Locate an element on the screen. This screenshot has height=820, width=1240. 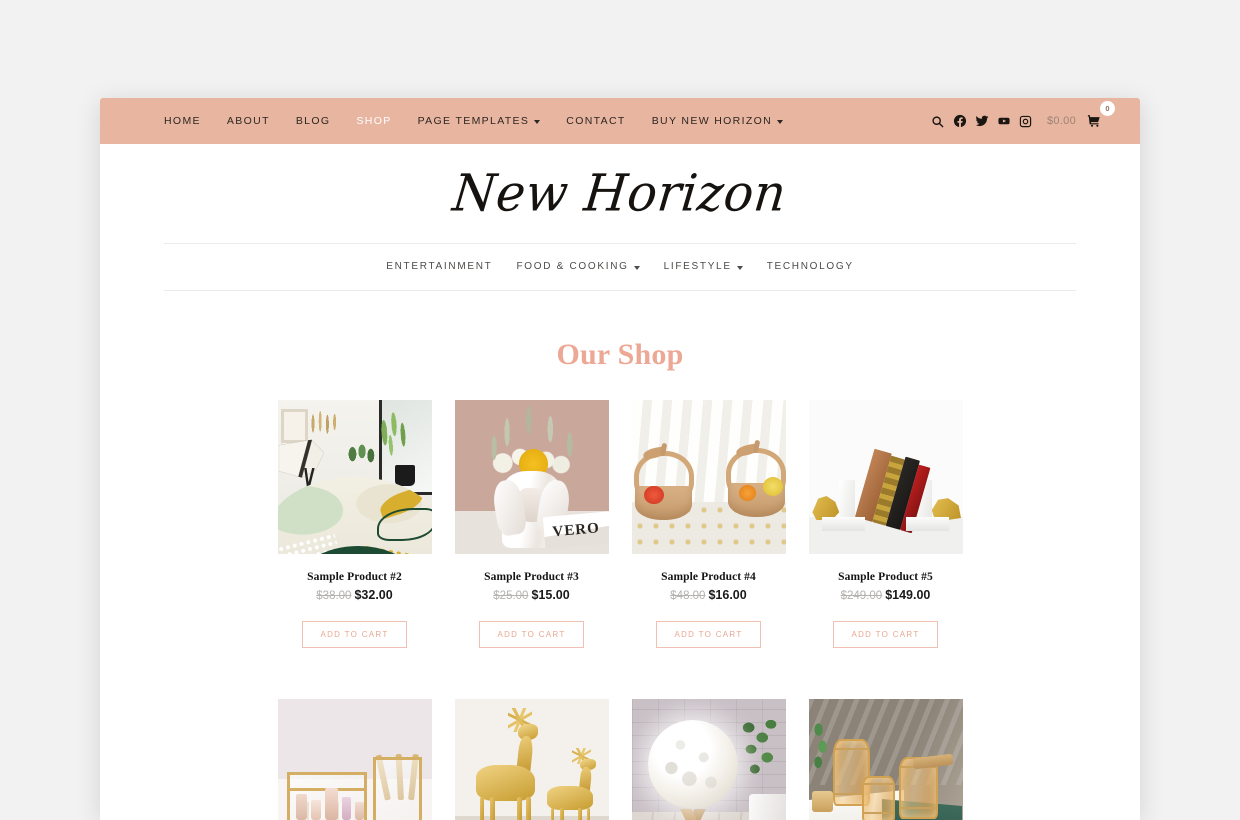
nav-item-page-templates: PAGE TEMPLATES is located at coordinates (479, 121).